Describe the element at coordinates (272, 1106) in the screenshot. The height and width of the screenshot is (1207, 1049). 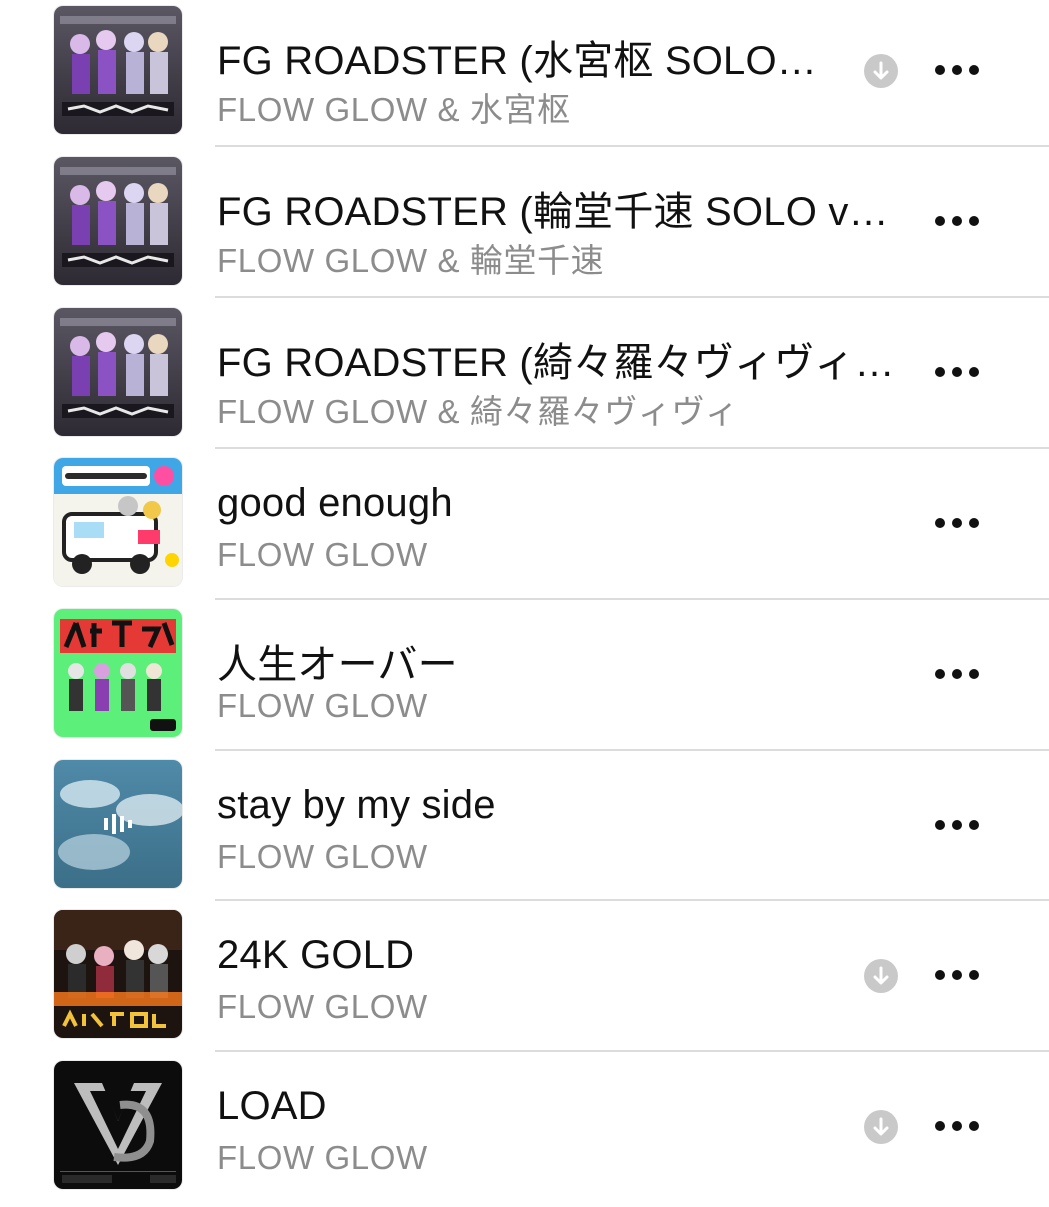
I see `song-title: LOAD` at that location.